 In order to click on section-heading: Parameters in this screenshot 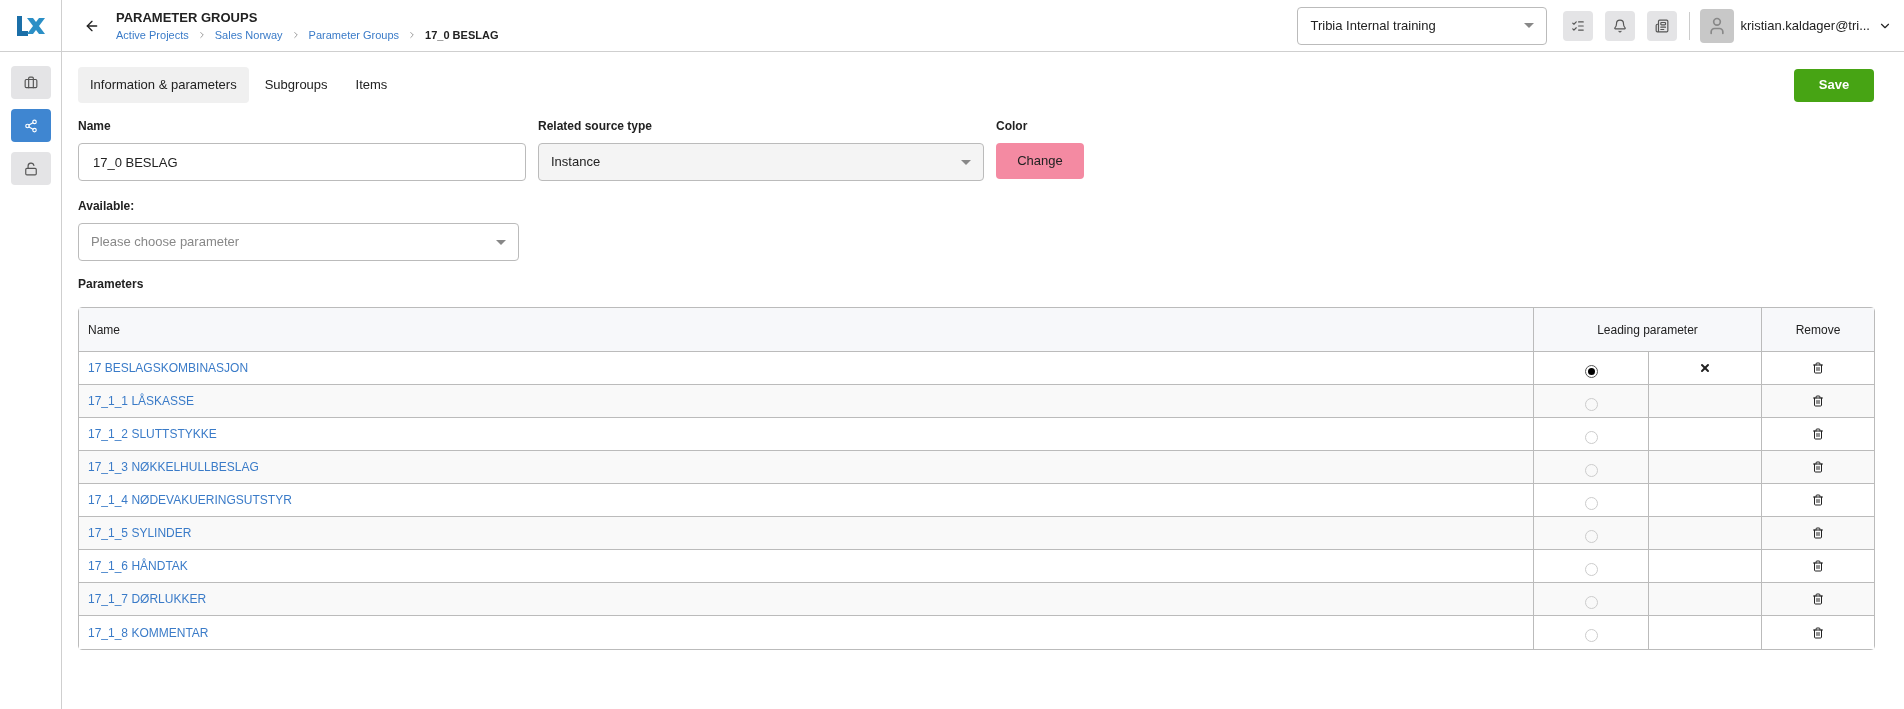, I will do `click(111, 284)`.